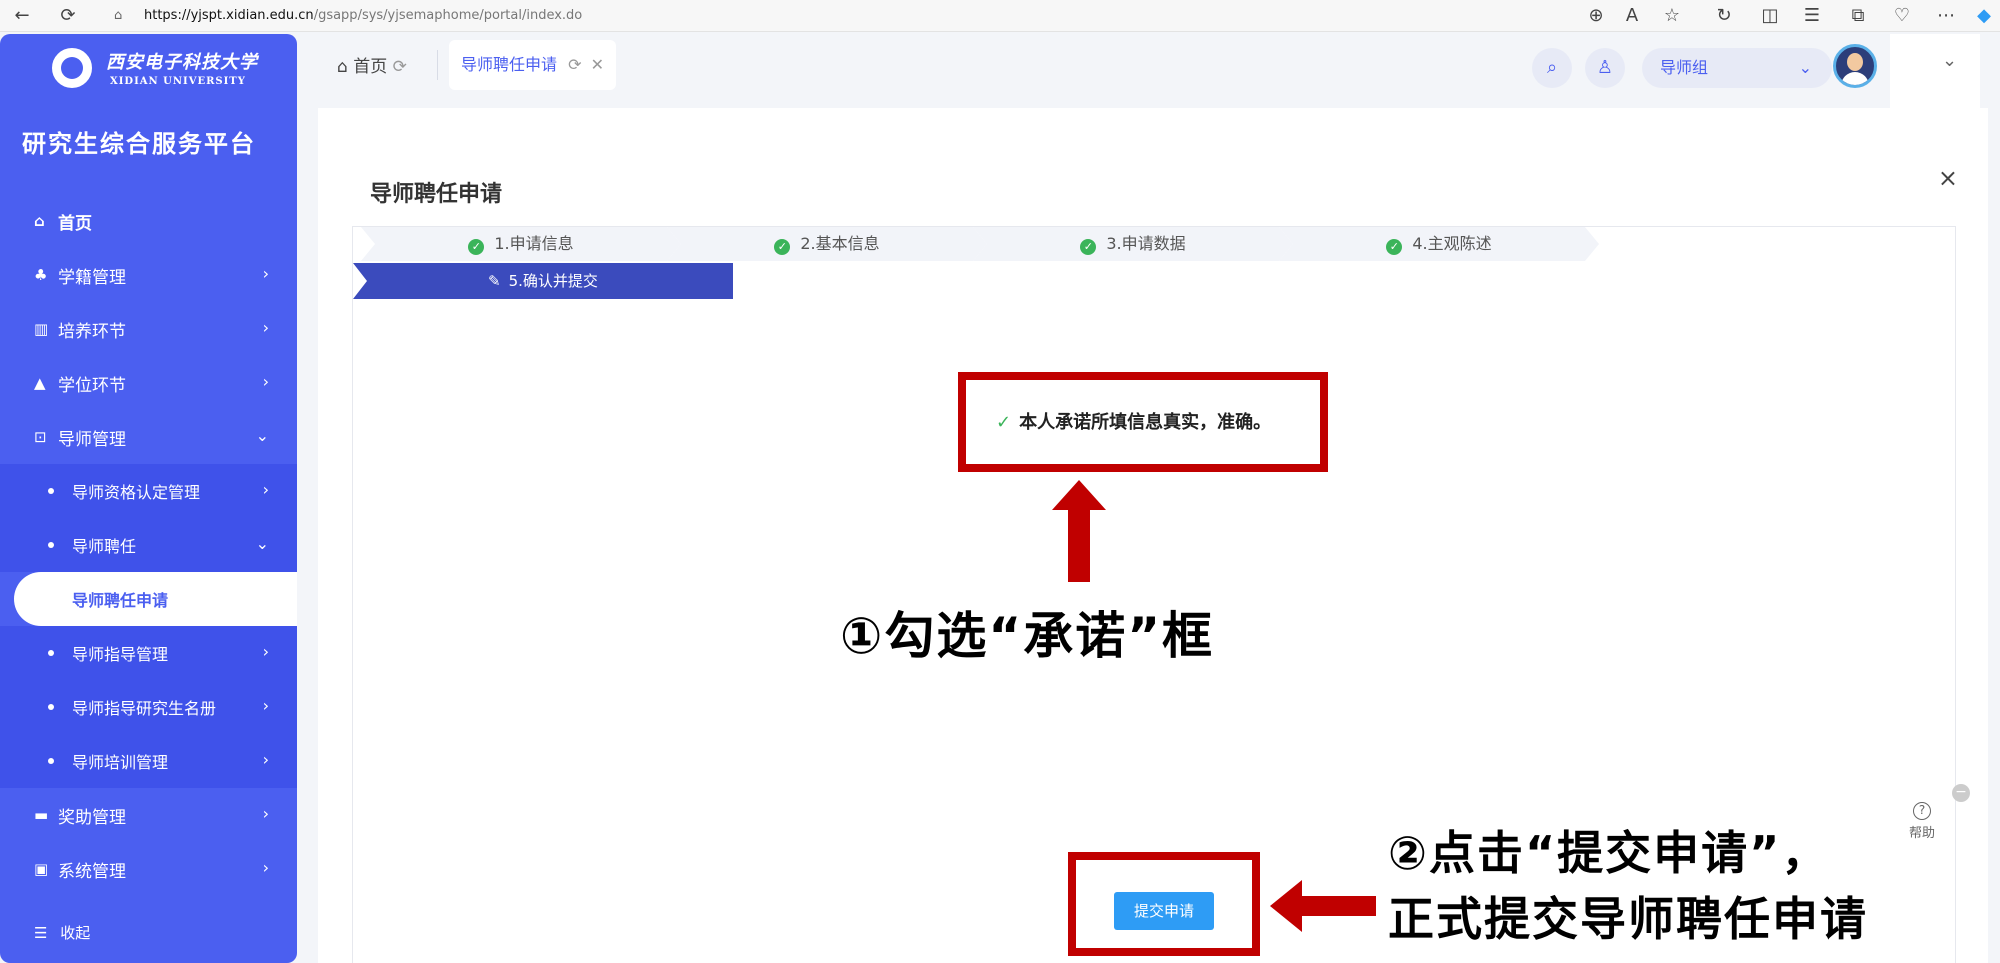 The image size is (2000, 963). What do you see at coordinates (1628, 886) in the screenshot?
I see `annotation-step-2: ②点击“提交申请”， 正式提交导师聘任申请` at bounding box center [1628, 886].